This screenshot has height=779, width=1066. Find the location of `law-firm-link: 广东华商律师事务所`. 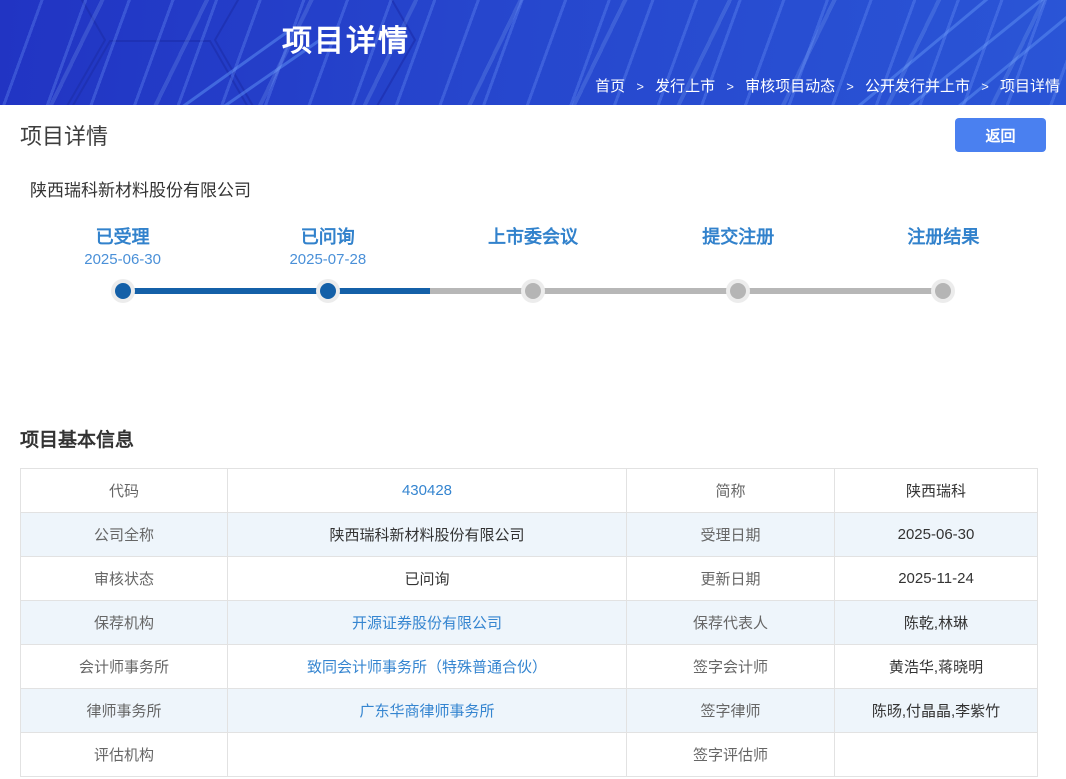

law-firm-link: 广东华商律师事务所 is located at coordinates (427, 710).